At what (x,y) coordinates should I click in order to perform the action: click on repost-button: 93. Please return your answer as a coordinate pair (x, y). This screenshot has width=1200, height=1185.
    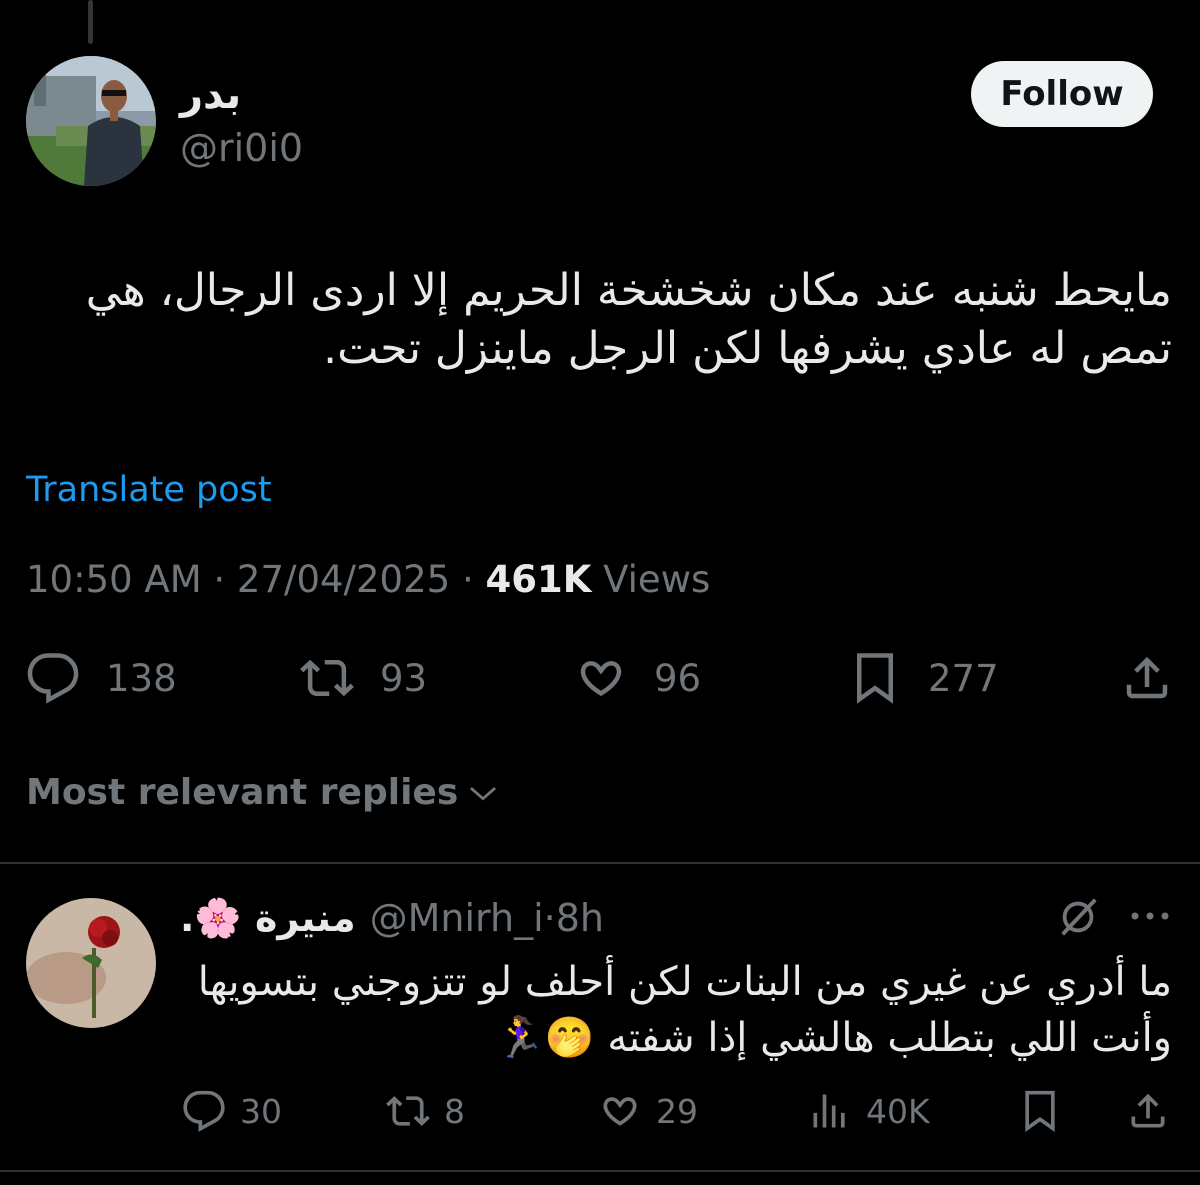
    Looking at the image, I should click on (363, 678).